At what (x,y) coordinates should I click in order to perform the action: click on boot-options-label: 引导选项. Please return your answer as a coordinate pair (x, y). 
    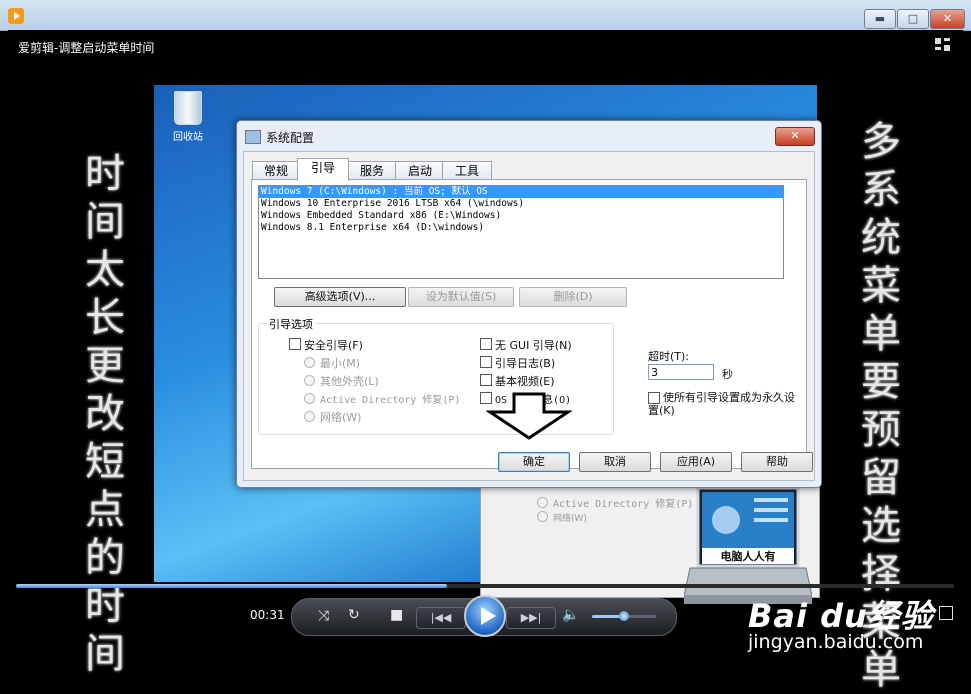
    Looking at the image, I should click on (291, 324).